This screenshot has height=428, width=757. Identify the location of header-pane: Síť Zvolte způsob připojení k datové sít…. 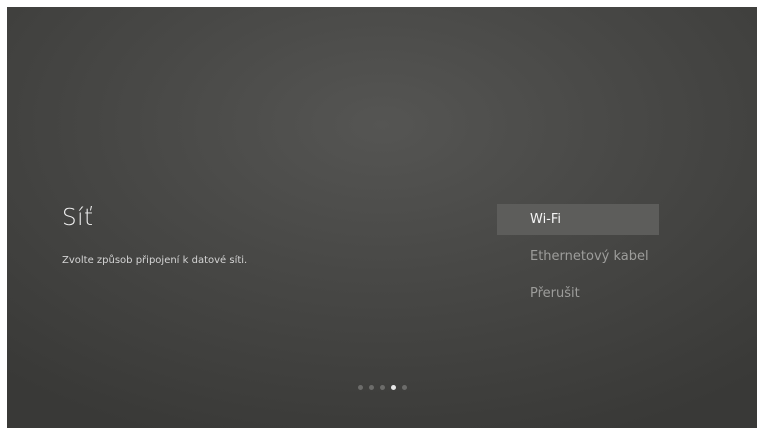
(262, 236).